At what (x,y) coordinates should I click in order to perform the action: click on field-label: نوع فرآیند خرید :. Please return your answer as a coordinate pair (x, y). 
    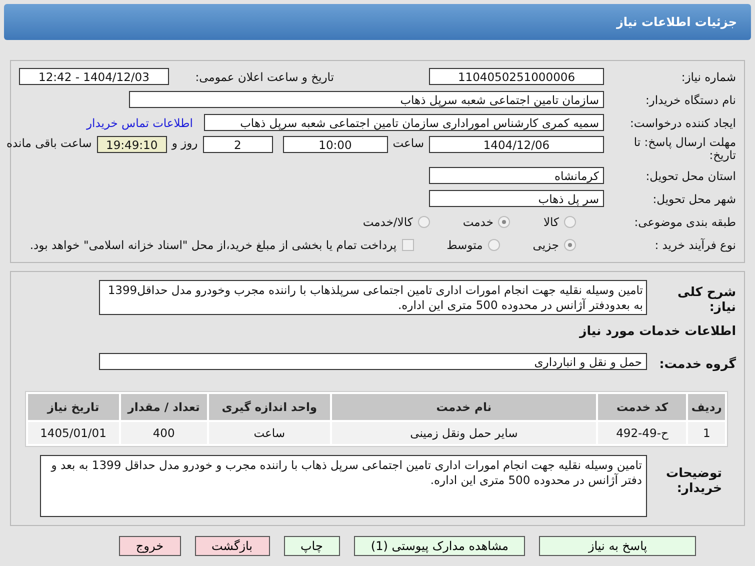
    Looking at the image, I should click on (695, 245).